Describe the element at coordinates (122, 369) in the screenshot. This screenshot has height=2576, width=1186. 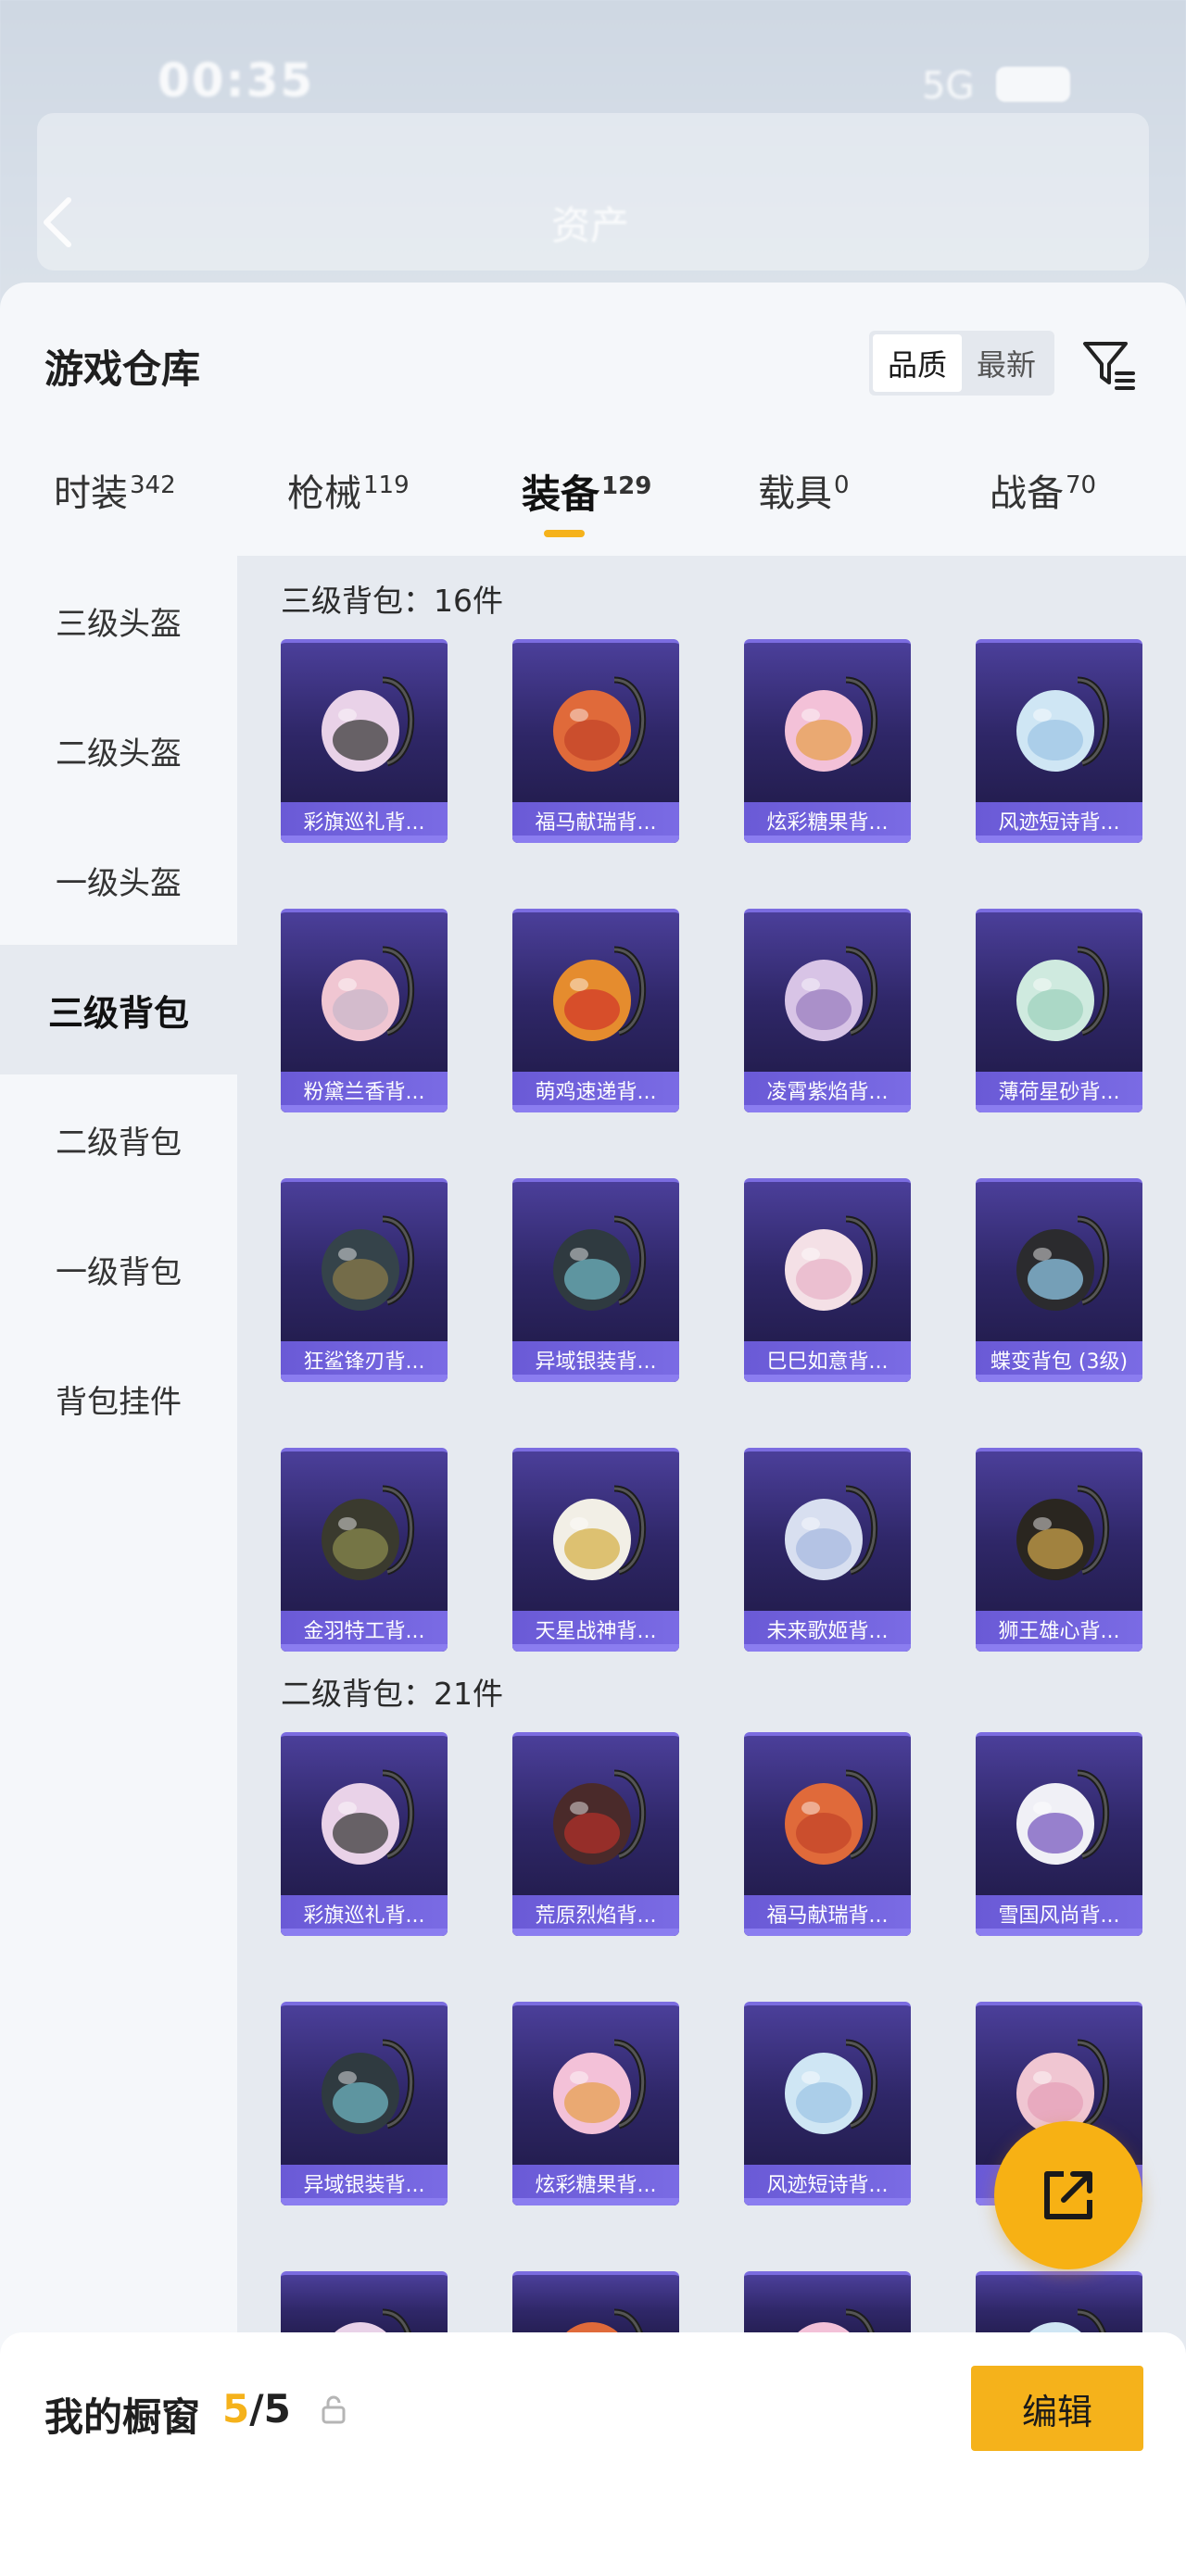
I see `warehouse-title: 游戏仓库` at that location.